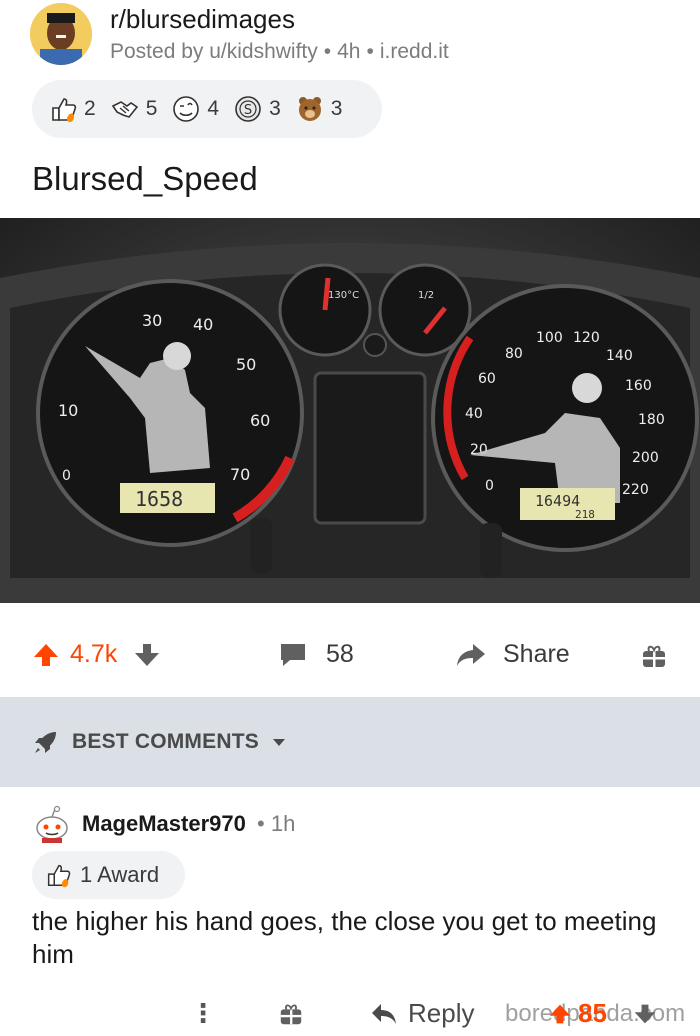  Describe the element at coordinates (586, 338) in the screenshot. I see `gauge-tick: 120` at that location.